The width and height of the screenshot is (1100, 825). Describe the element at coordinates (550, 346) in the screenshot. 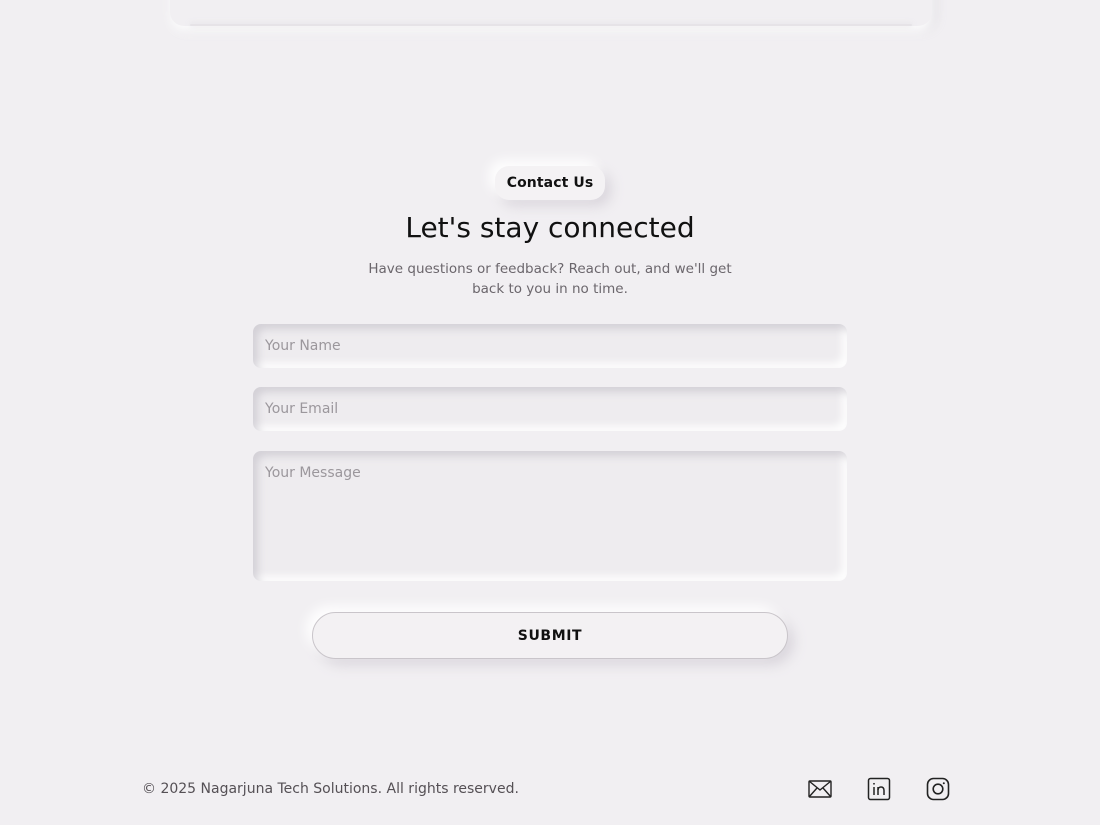

I see `name-input` at that location.